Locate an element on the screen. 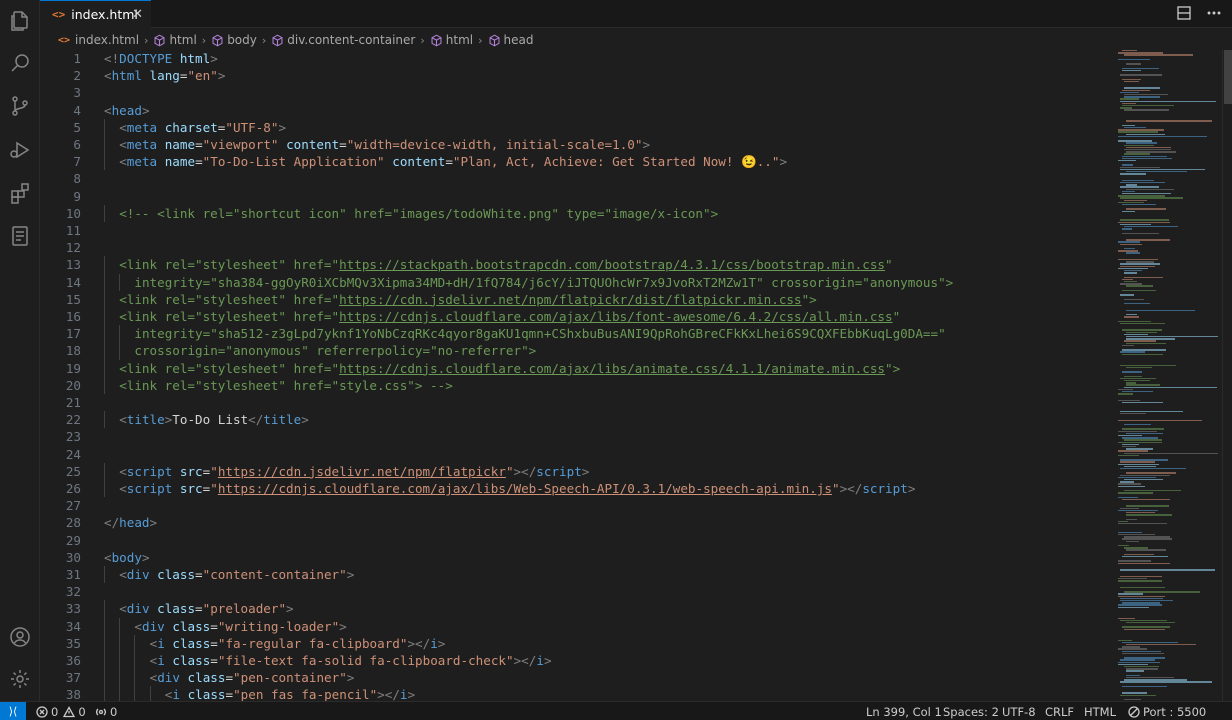 Image resolution: width=1232 pixels, height=720 pixels. breadcrumb-item-body: body is located at coordinates (234, 40).